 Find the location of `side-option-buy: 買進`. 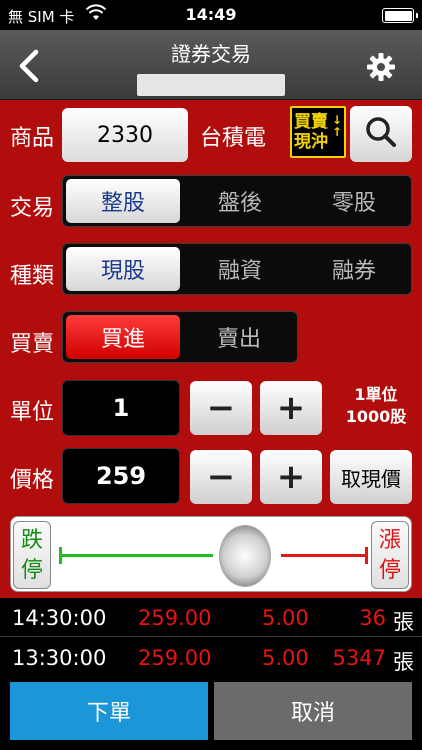

side-option-buy: 買進 is located at coordinates (123, 337).